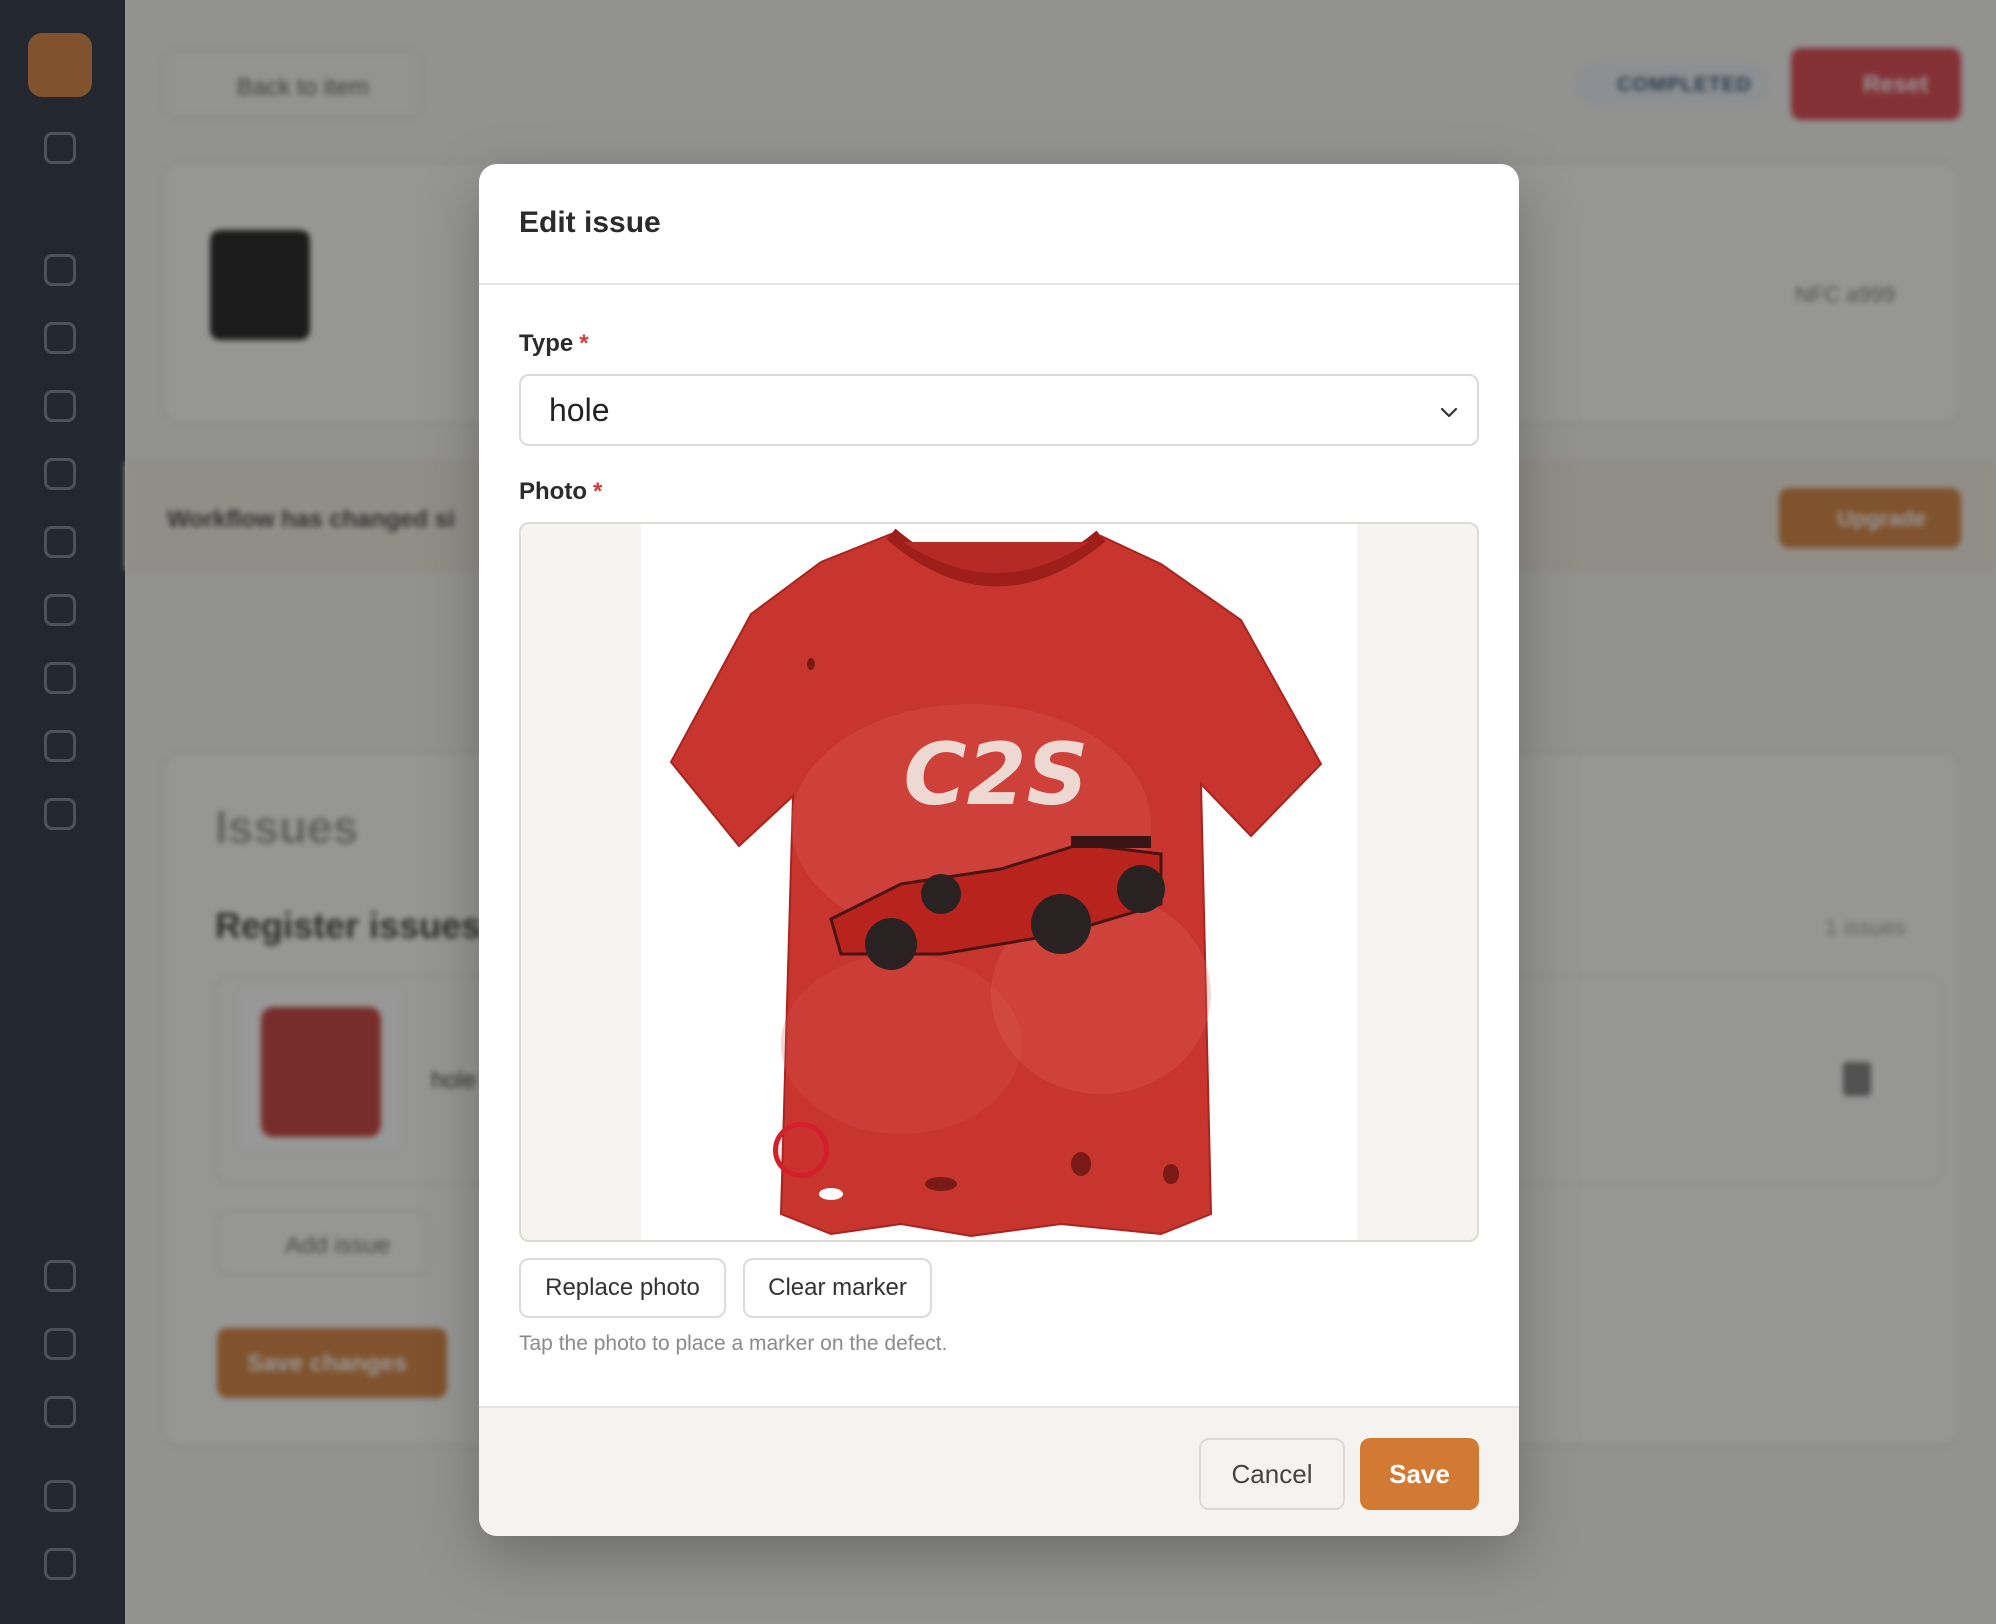 This screenshot has width=1996, height=1624. Describe the element at coordinates (1449, 412) in the screenshot. I see `chevron-down-icon` at that location.